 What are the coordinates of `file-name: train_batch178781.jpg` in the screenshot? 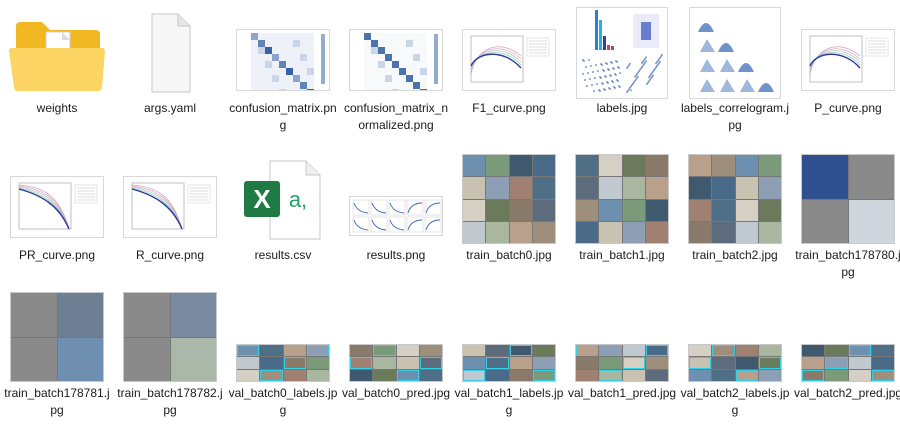 It's located at (57, 401).